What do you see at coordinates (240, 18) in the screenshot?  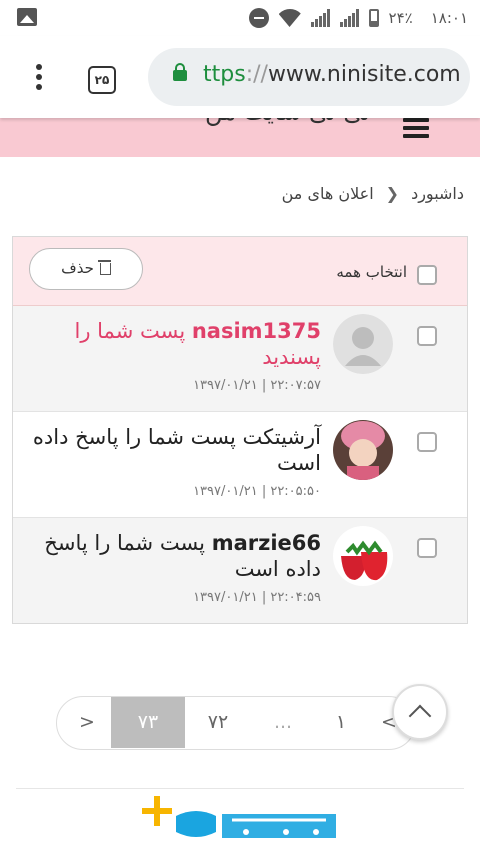 I see `status-bar: ۲۴٪ ۱۸:۰۱` at bounding box center [240, 18].